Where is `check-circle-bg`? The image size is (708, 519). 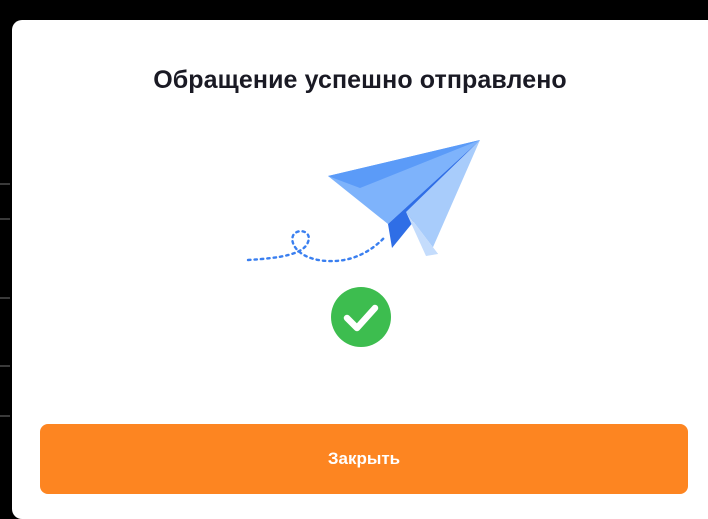 check-circle-bg is located at coordinates (361, 317).